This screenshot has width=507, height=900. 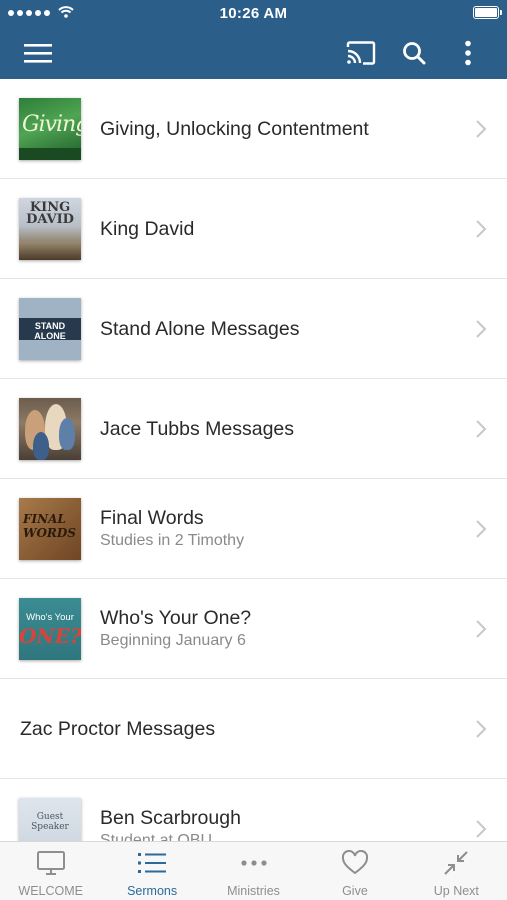 I want to click on list-item-title: Giving, Unlocking Contentment, so click(x=234, y=128).